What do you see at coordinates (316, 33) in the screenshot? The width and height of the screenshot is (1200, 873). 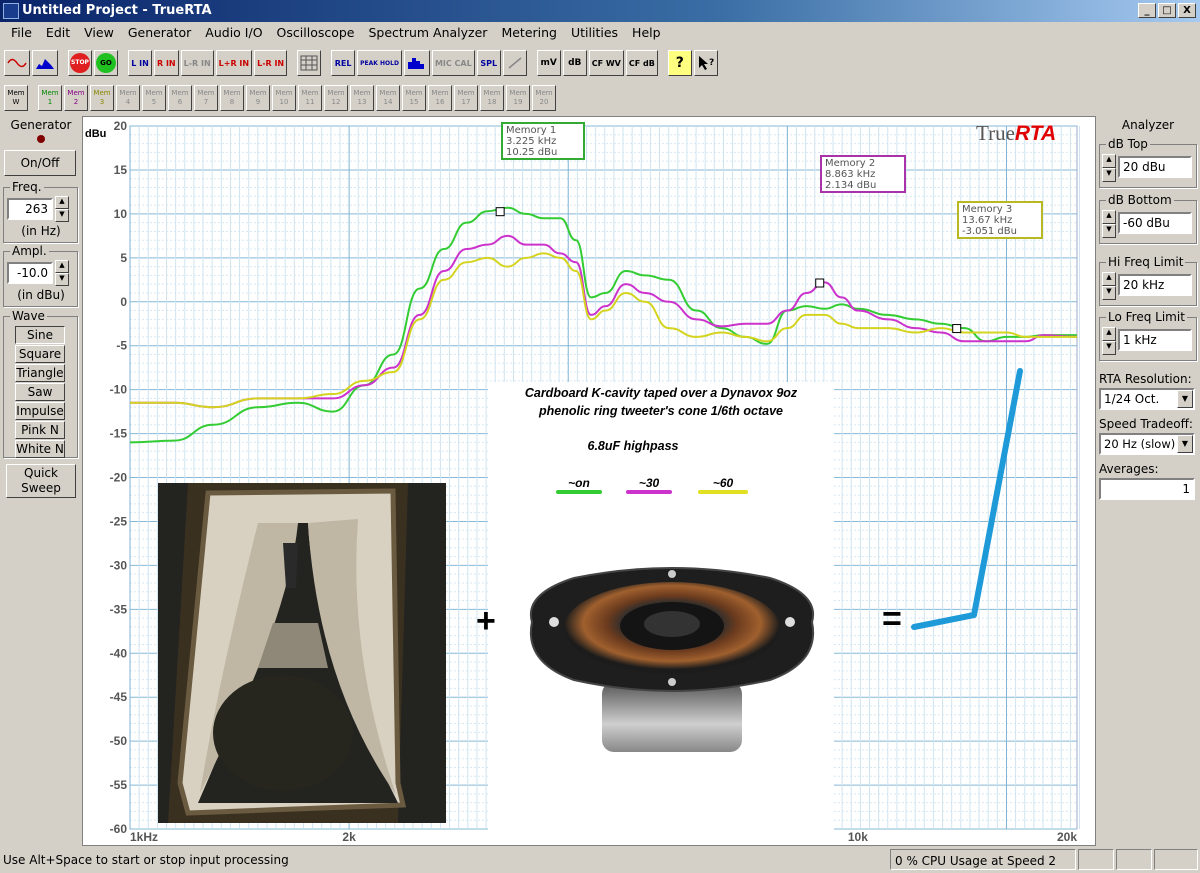 I see `menu-oscilloscope: Oscilloscope` at bounding box center [316, 33].